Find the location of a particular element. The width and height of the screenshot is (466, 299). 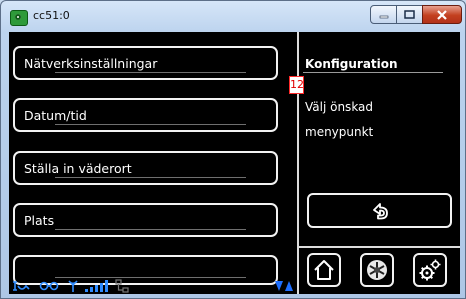

info-line-1: Välj önskad is located at coordinates (339, 107).